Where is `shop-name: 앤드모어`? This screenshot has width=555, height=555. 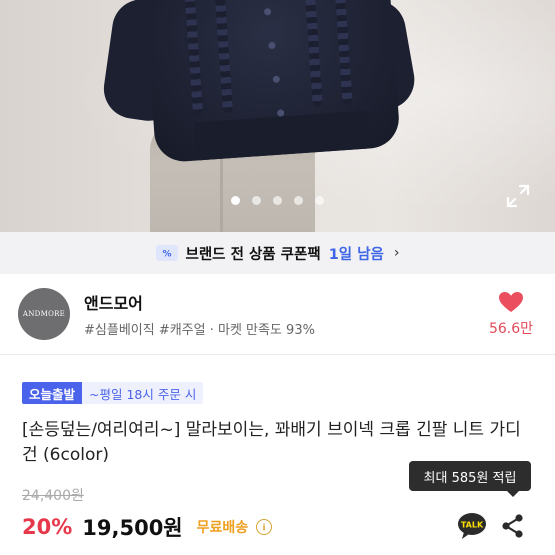 shop-name: 앤드모어 is located at coordinates (113, 302).